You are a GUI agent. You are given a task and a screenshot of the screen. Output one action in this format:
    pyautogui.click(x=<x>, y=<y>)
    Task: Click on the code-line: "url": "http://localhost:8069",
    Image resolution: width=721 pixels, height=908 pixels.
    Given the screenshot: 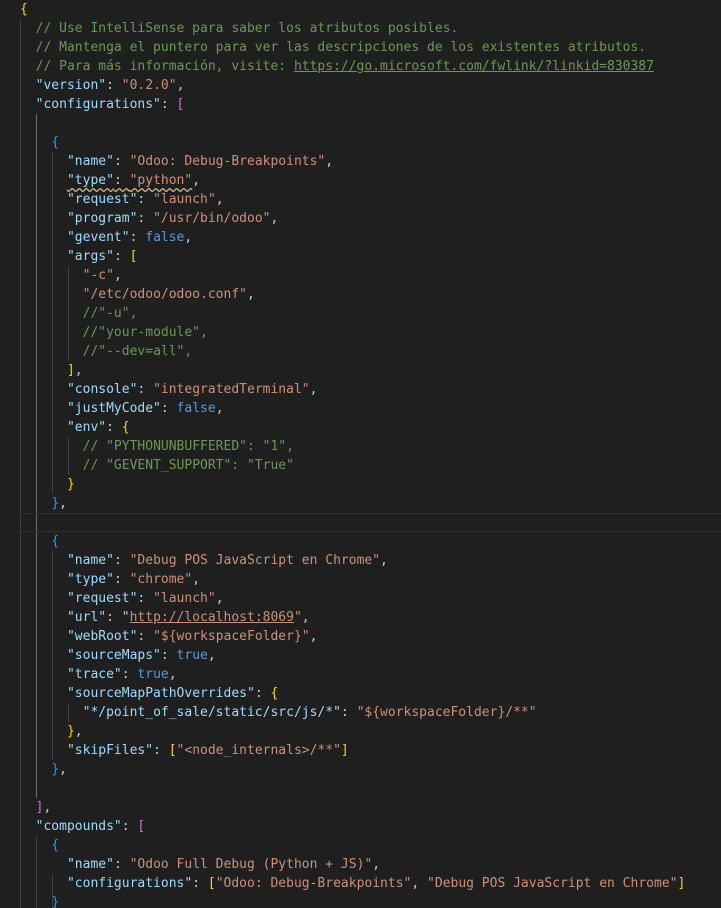 What is the action you would take?
    pyautogui.click(x=165, y=617)
    